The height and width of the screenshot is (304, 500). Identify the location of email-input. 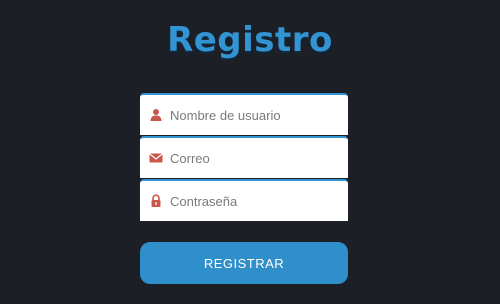
(256, 158).